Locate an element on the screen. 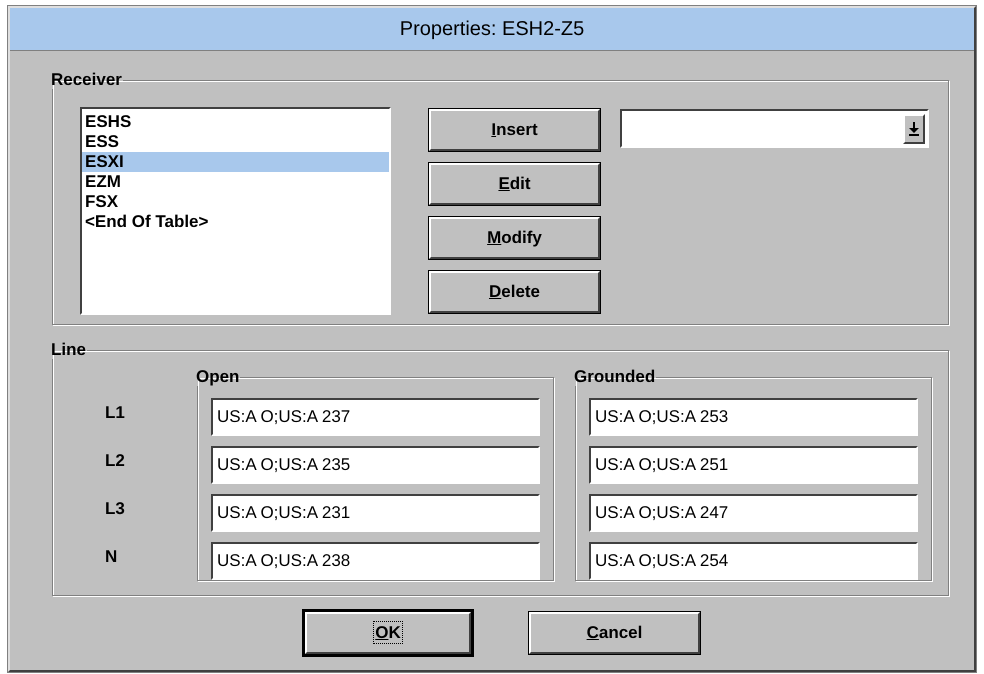 This screenshot has width=984, height=674. input-field: US:A O;US:A 231 is located at coordinates (375, 513).